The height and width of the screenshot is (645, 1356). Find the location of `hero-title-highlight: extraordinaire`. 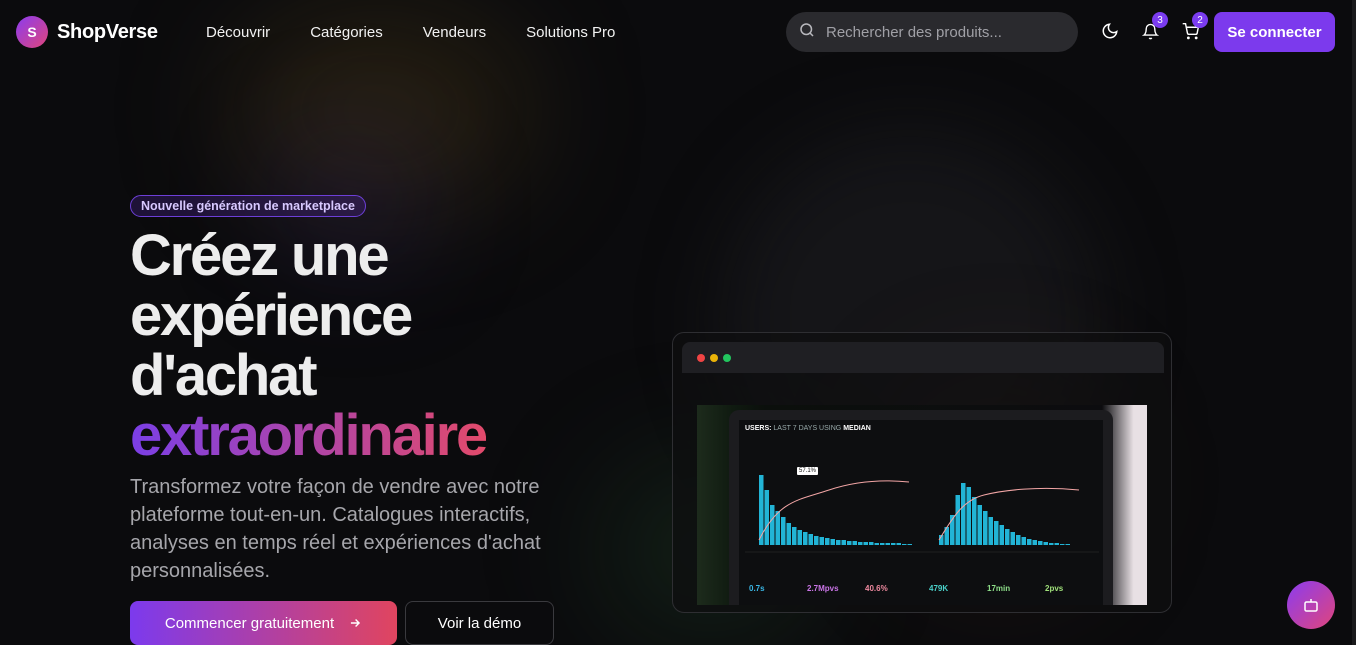

hero-title-highlight: extraordinaire is located at coordinates (309, 435).